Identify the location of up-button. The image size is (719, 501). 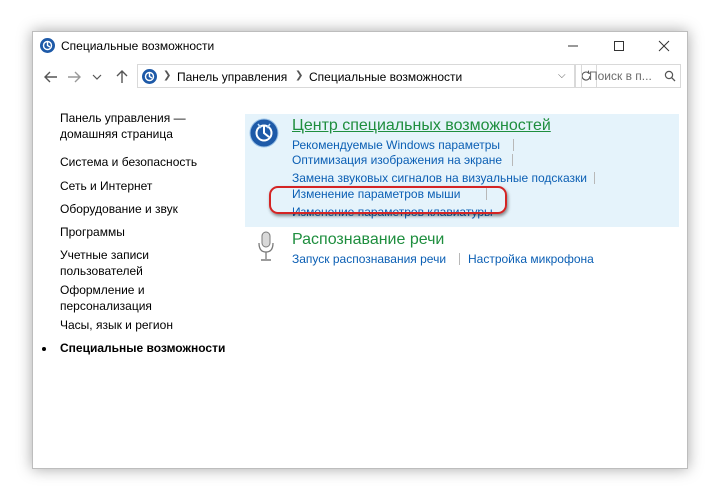
(122, 77).